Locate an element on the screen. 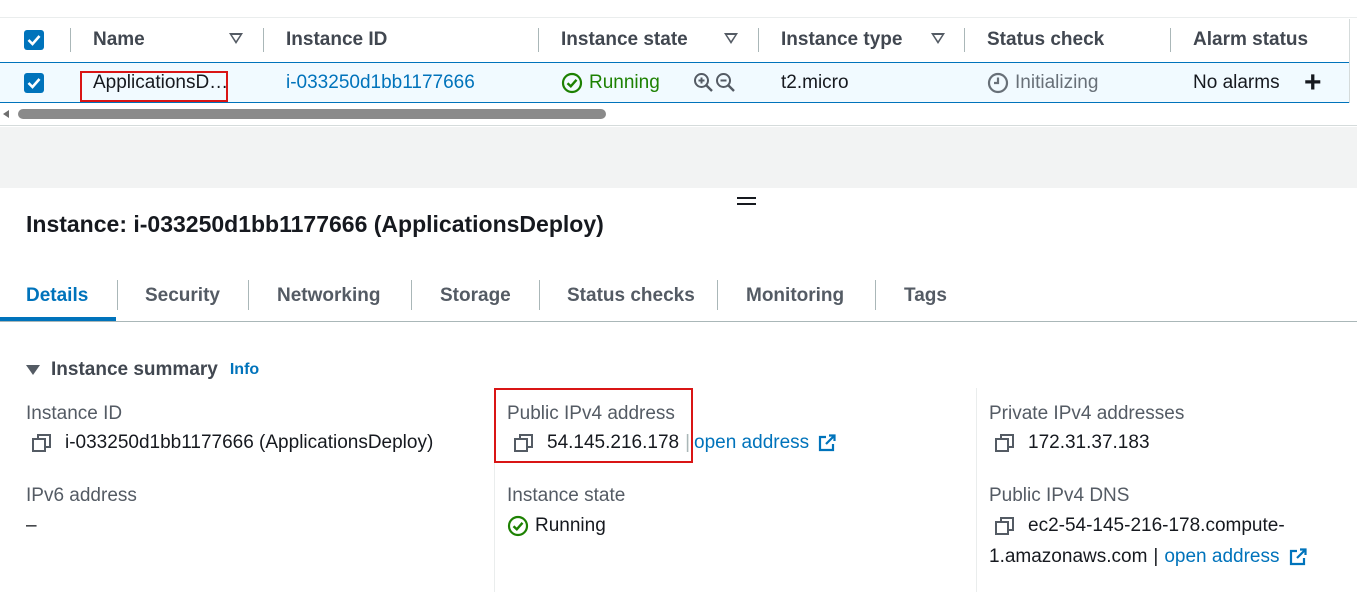  public-dns-label: Public IPv4 DNS is located at coordinates (1059, 495).